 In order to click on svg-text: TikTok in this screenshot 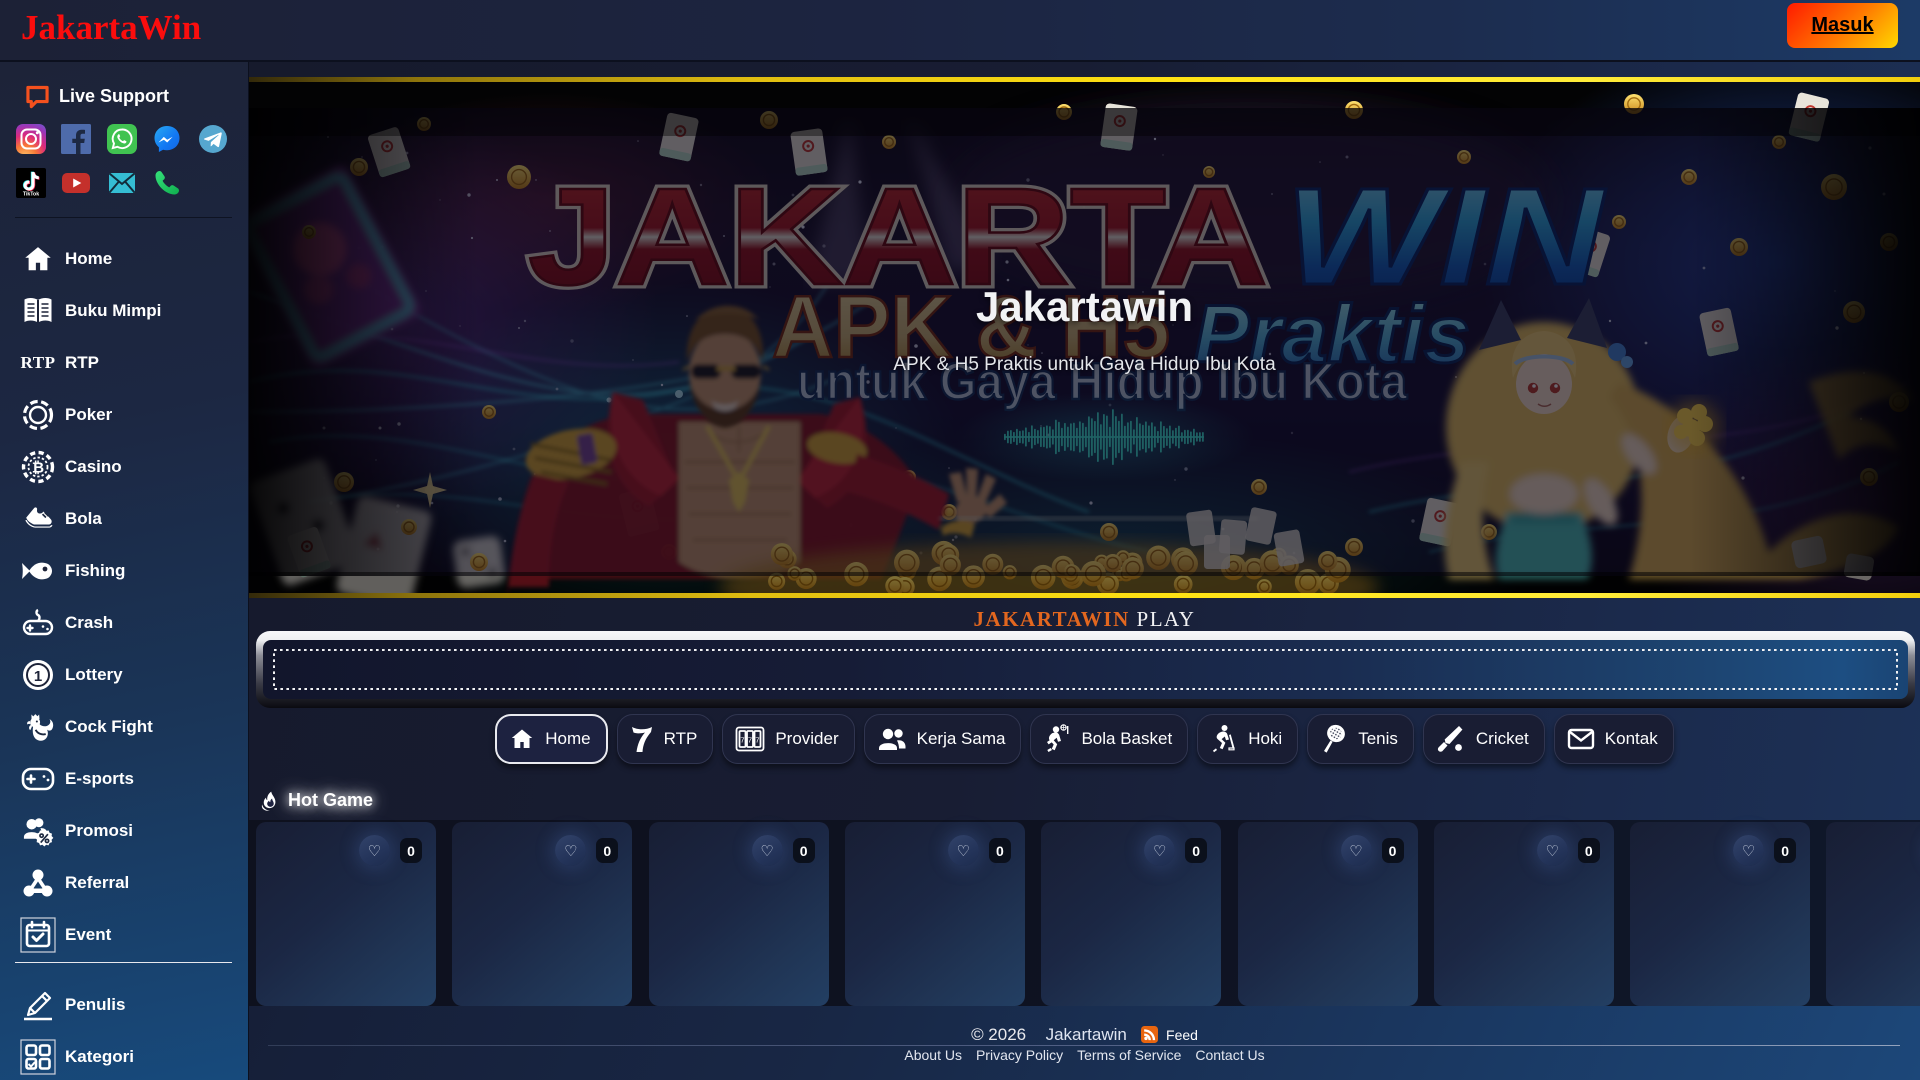, I will do `click(31, 195)`.